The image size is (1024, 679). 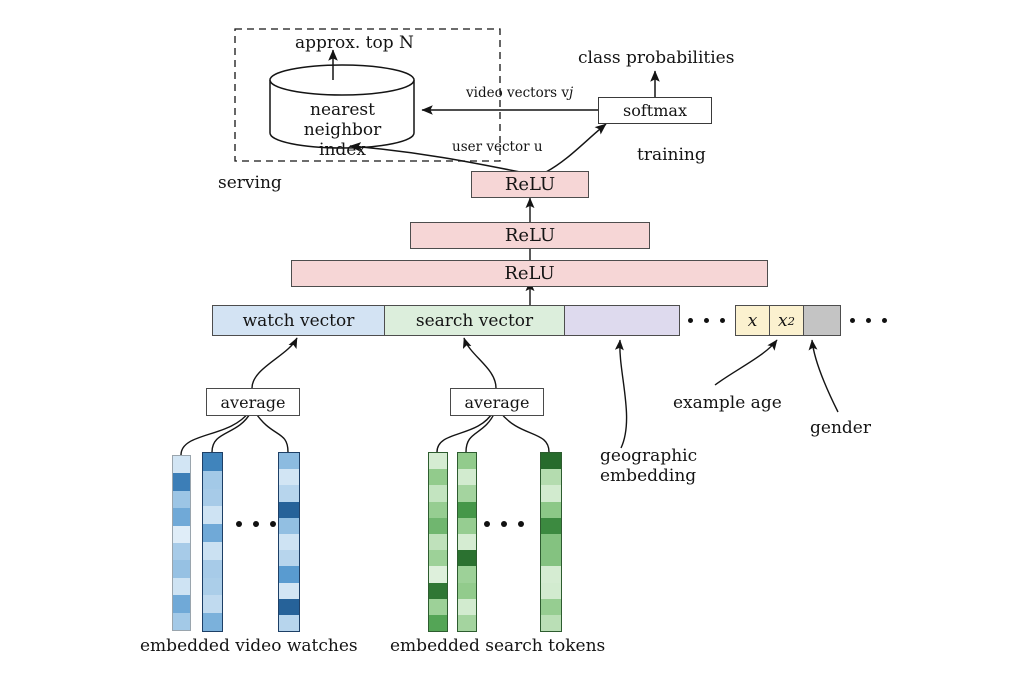 What do you see at coordinates (753, 320) in the screenshot?
I see `example-age-x-cell: x` at bounding box center [753, 320].